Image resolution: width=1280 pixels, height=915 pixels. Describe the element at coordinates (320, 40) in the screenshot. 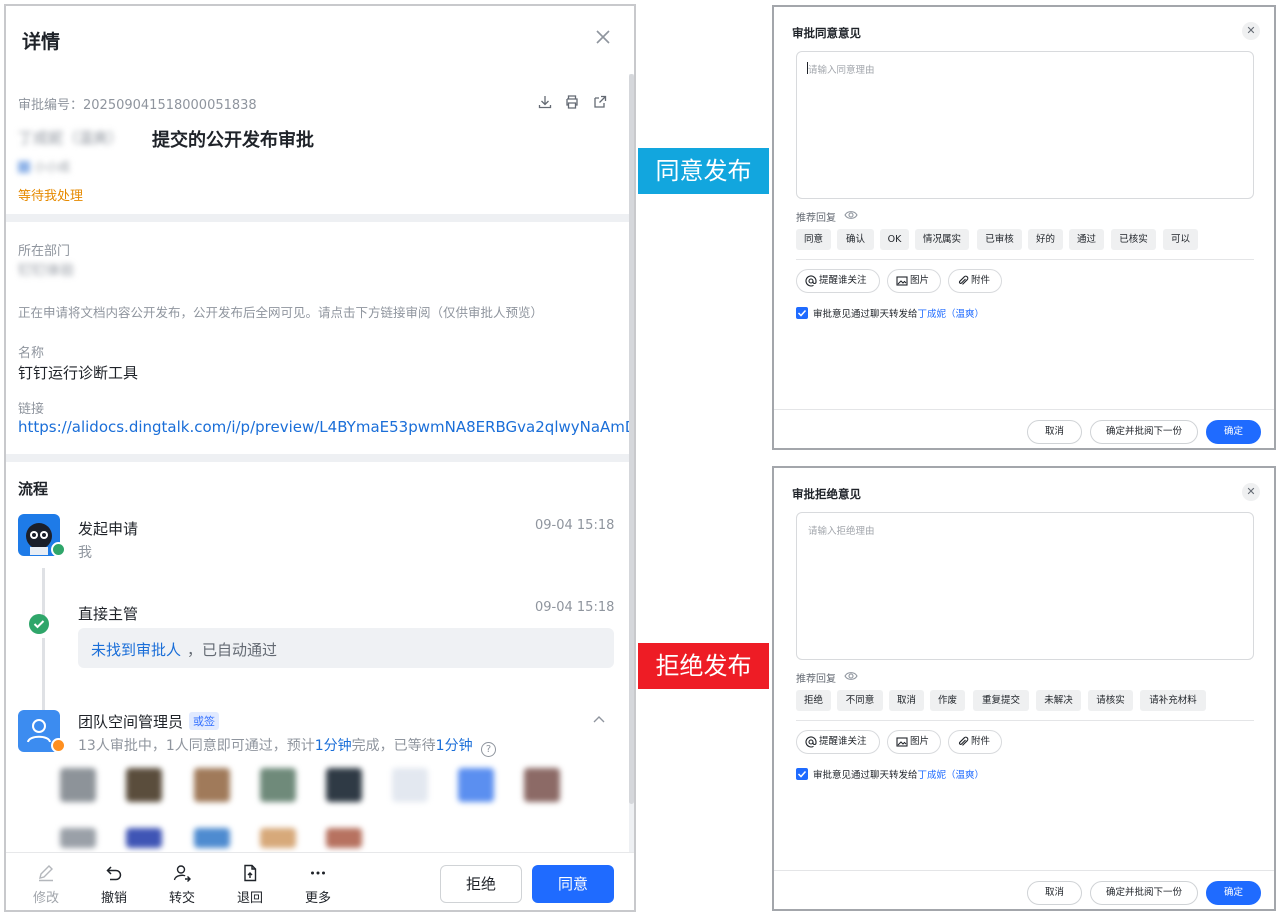

I see `panel-header: 详情` at that location.